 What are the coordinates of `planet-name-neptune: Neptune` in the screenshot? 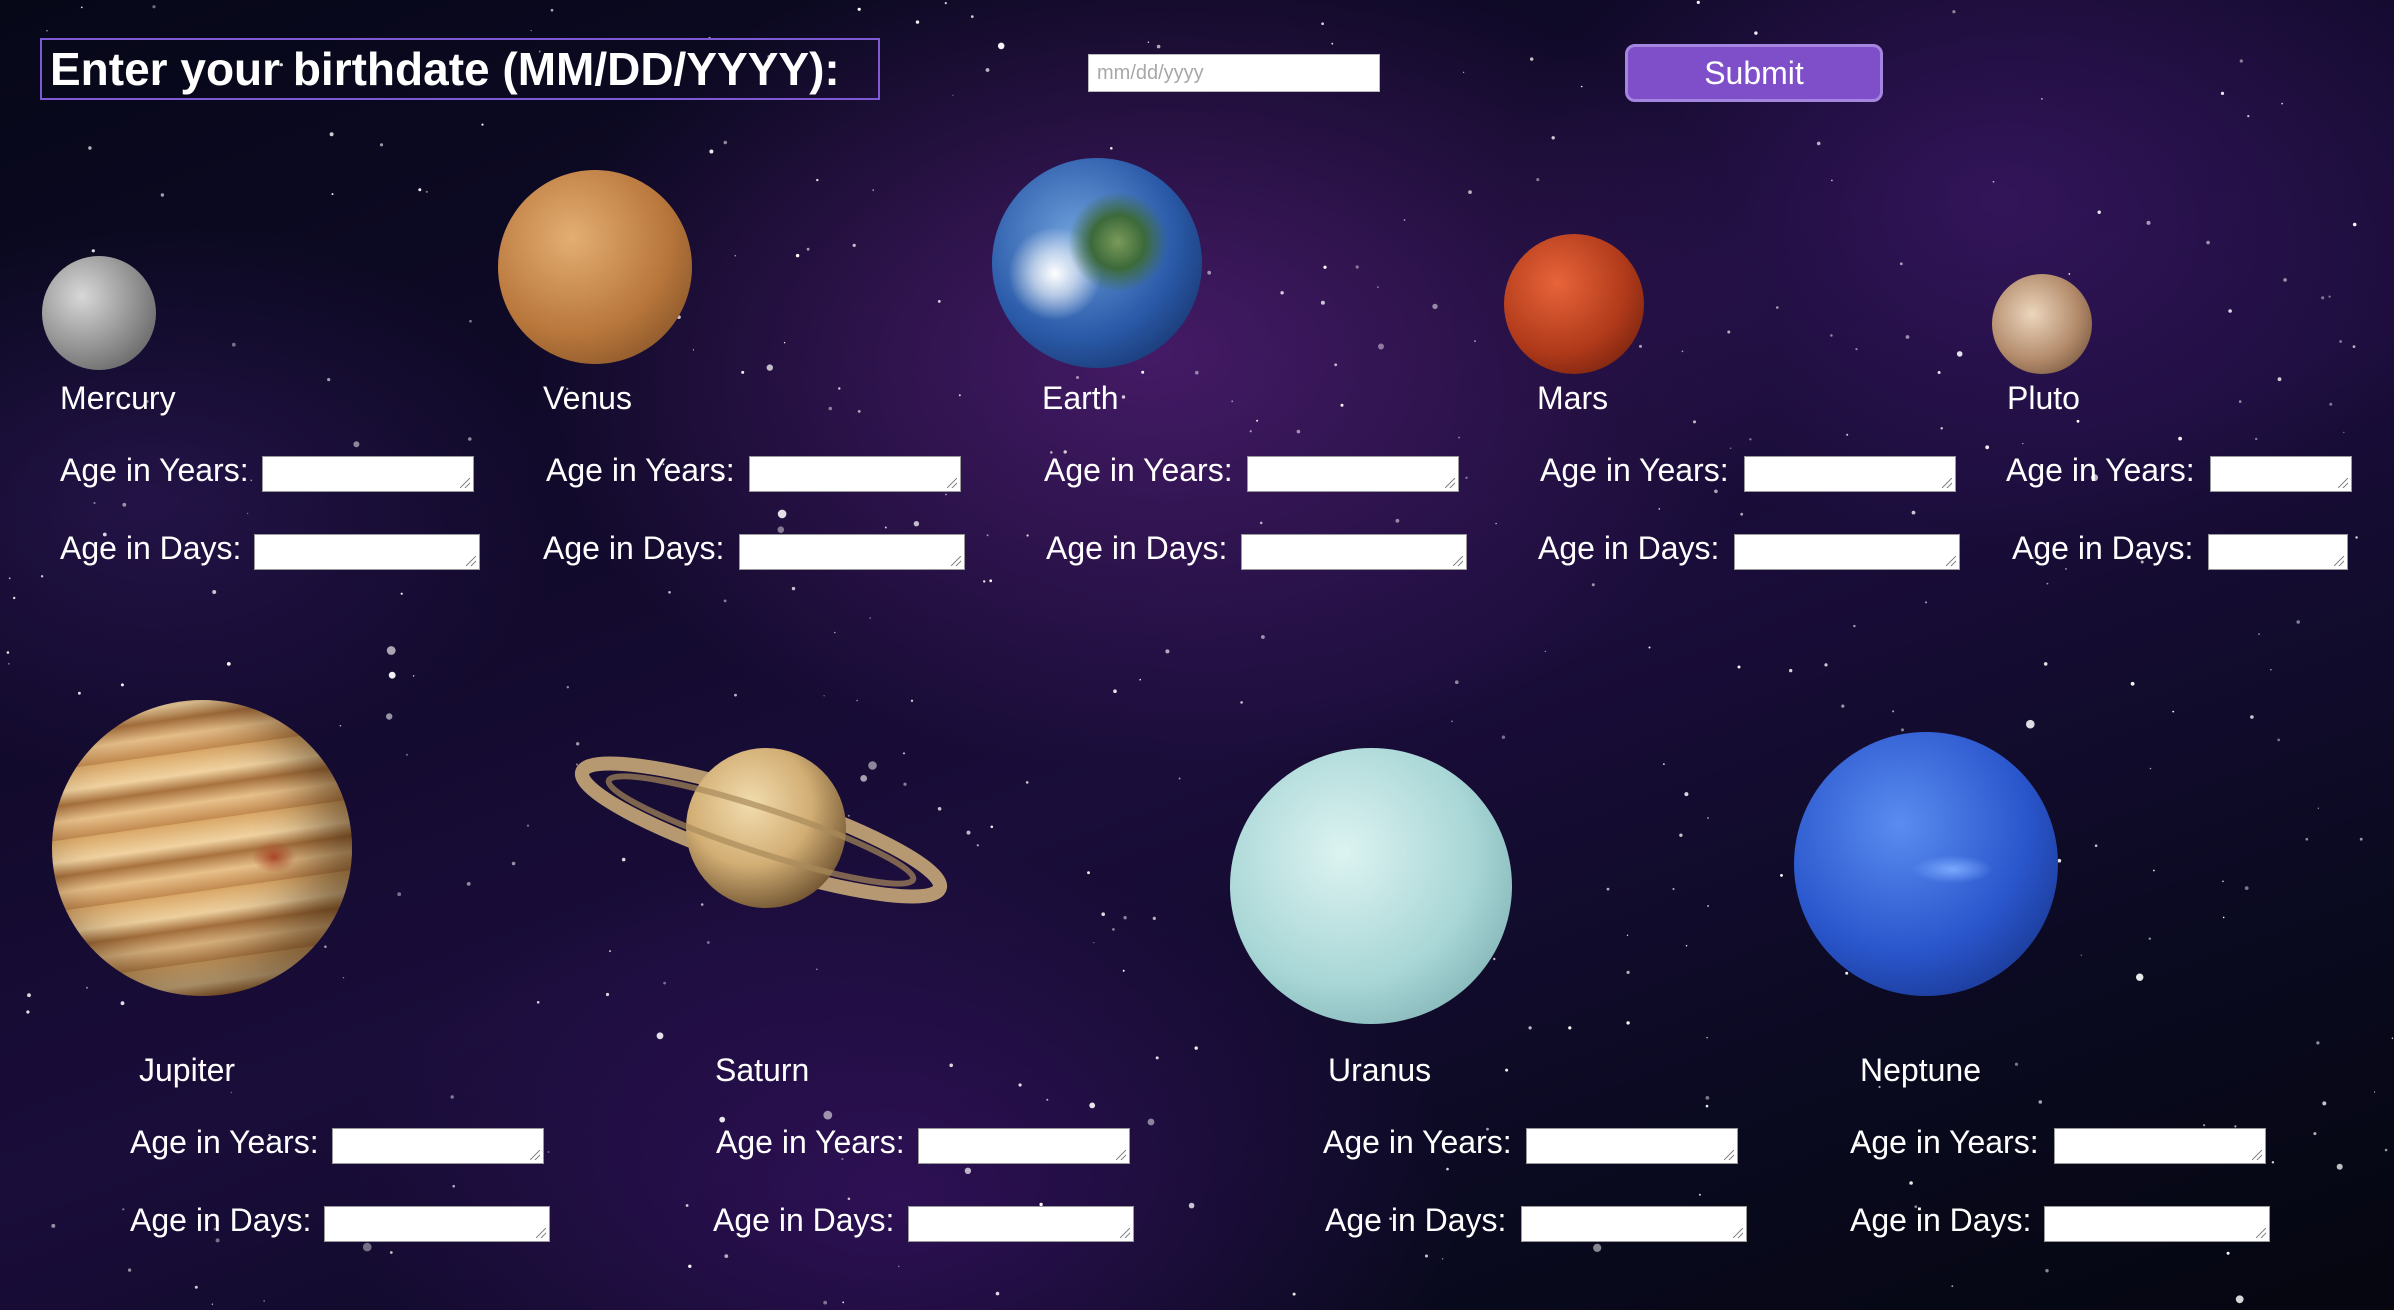 It's located at (1920, 1070).